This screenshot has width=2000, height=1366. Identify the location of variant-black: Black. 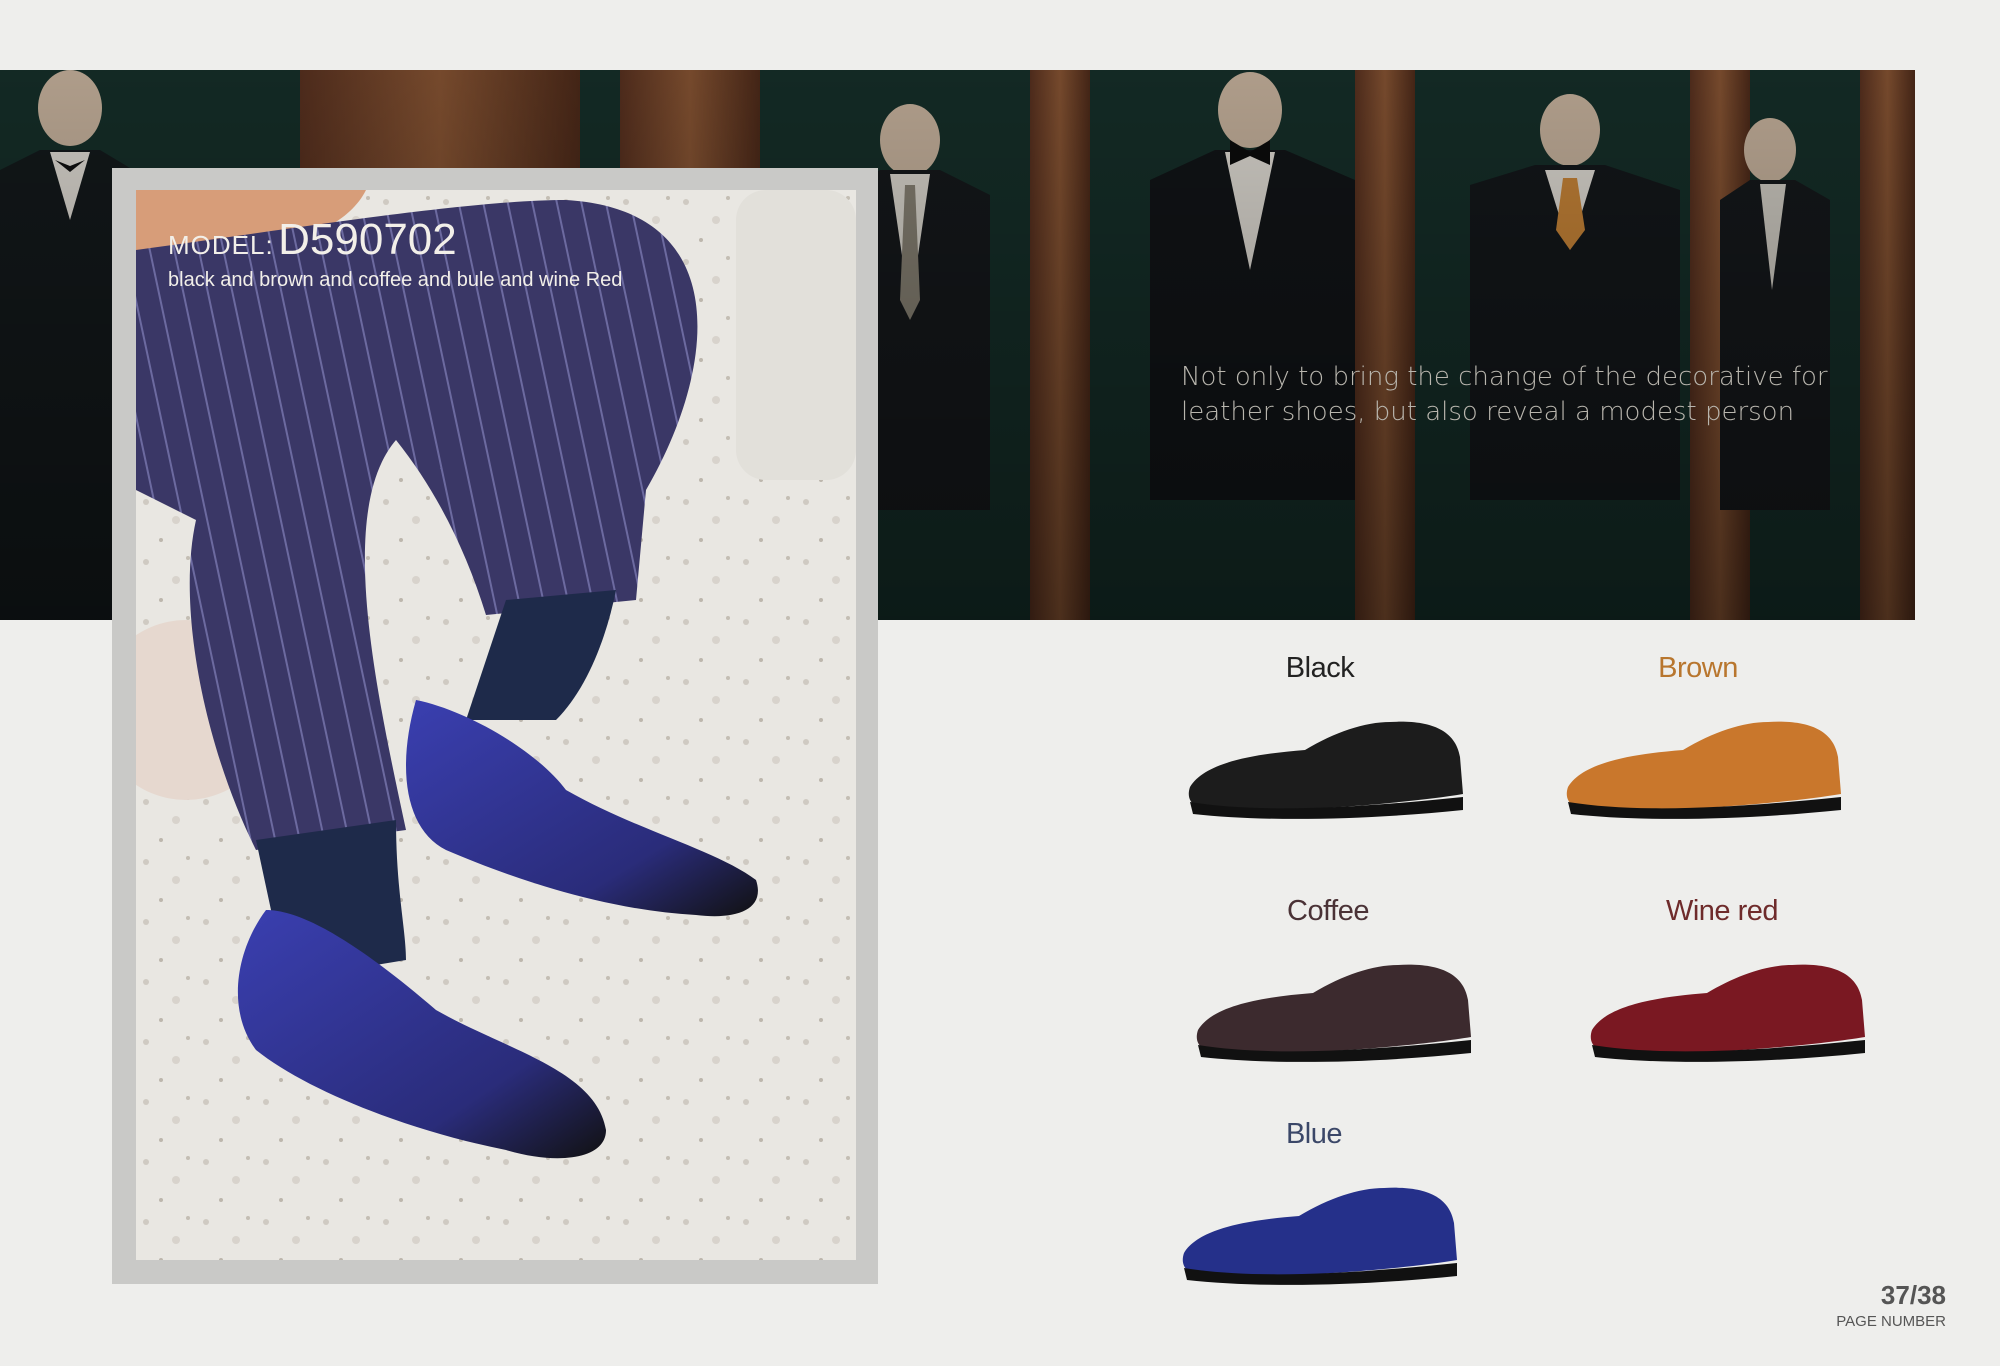
(1320, 747).